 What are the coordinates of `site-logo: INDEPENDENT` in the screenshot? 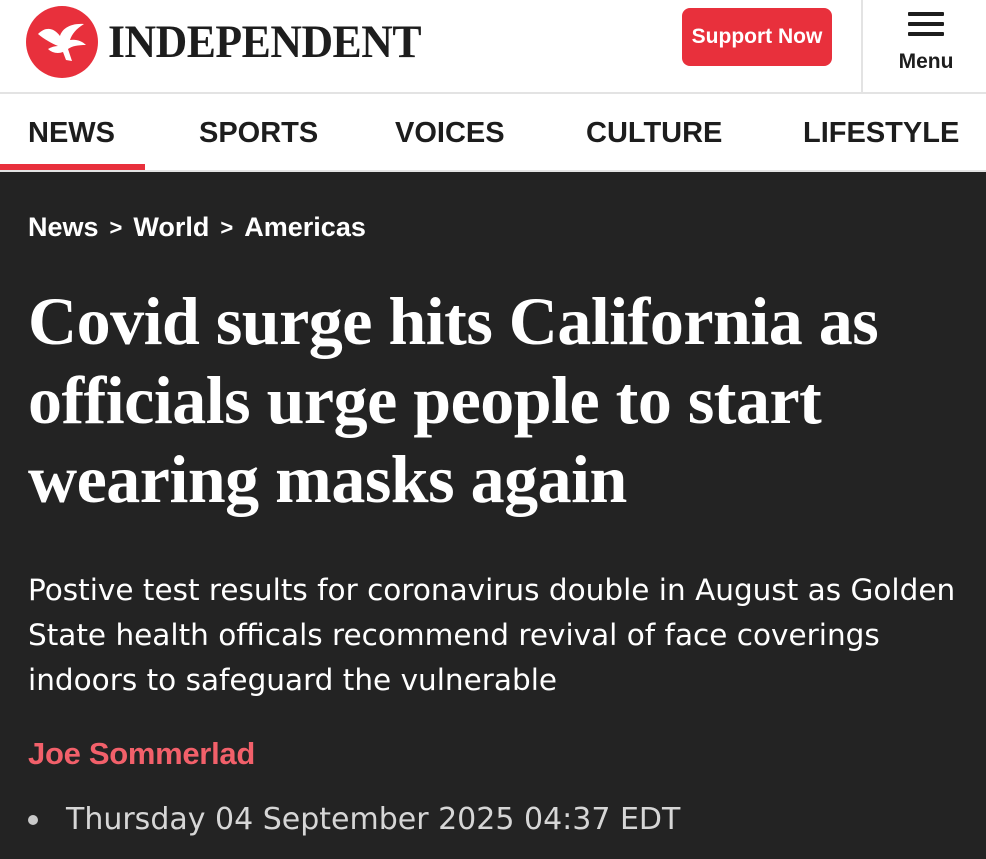 It's located at (235, 42).